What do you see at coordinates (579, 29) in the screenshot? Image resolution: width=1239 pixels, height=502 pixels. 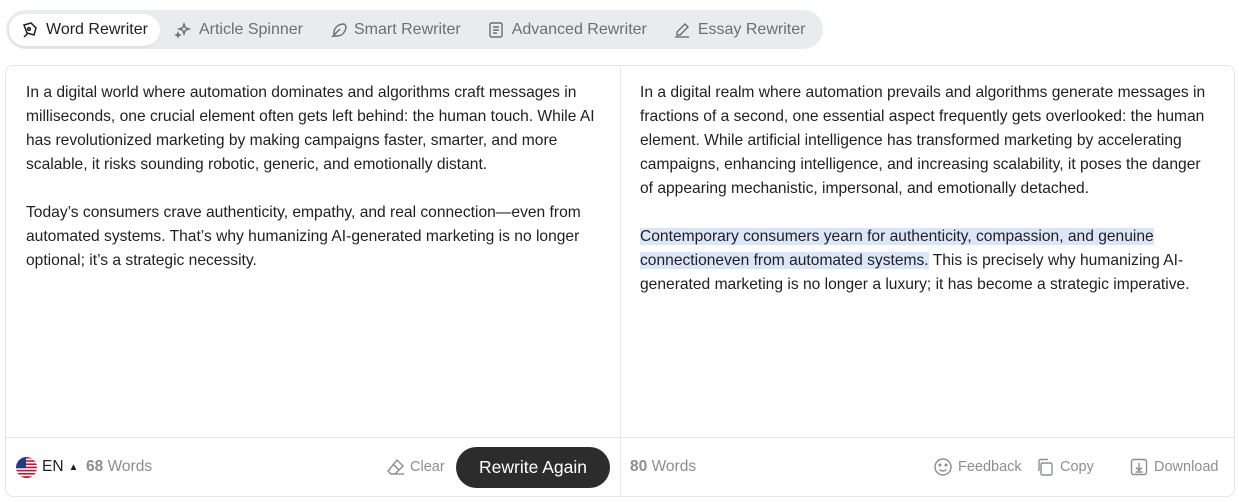 I see `tab-label: Advanced Rewriter` at bounding box center [579, 29].